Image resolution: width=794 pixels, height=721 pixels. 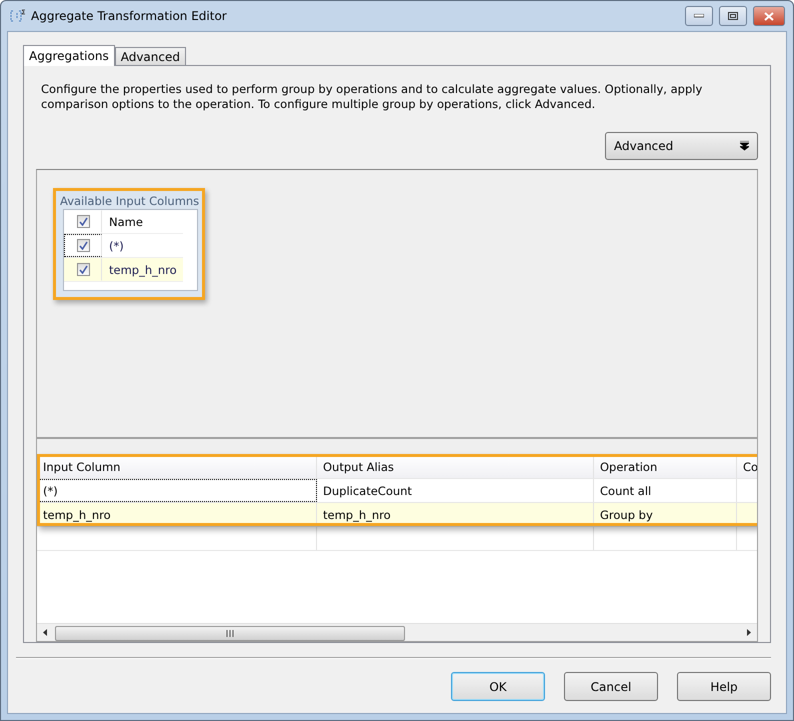 What do you see at coordinates (177, 490) in the screenshot?
I see `table-cell: (*)` at bounding box center [177, 490].